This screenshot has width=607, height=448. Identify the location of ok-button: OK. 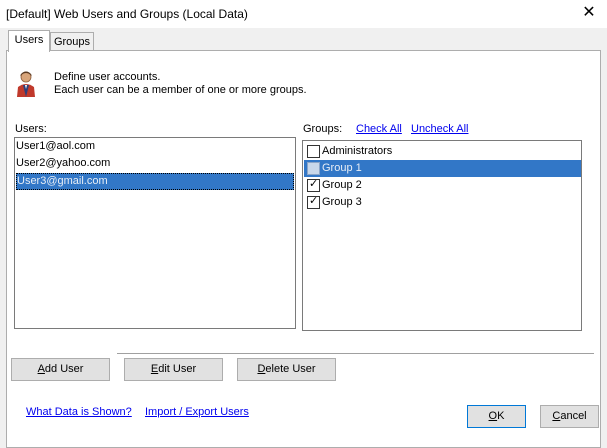
(496, 416).